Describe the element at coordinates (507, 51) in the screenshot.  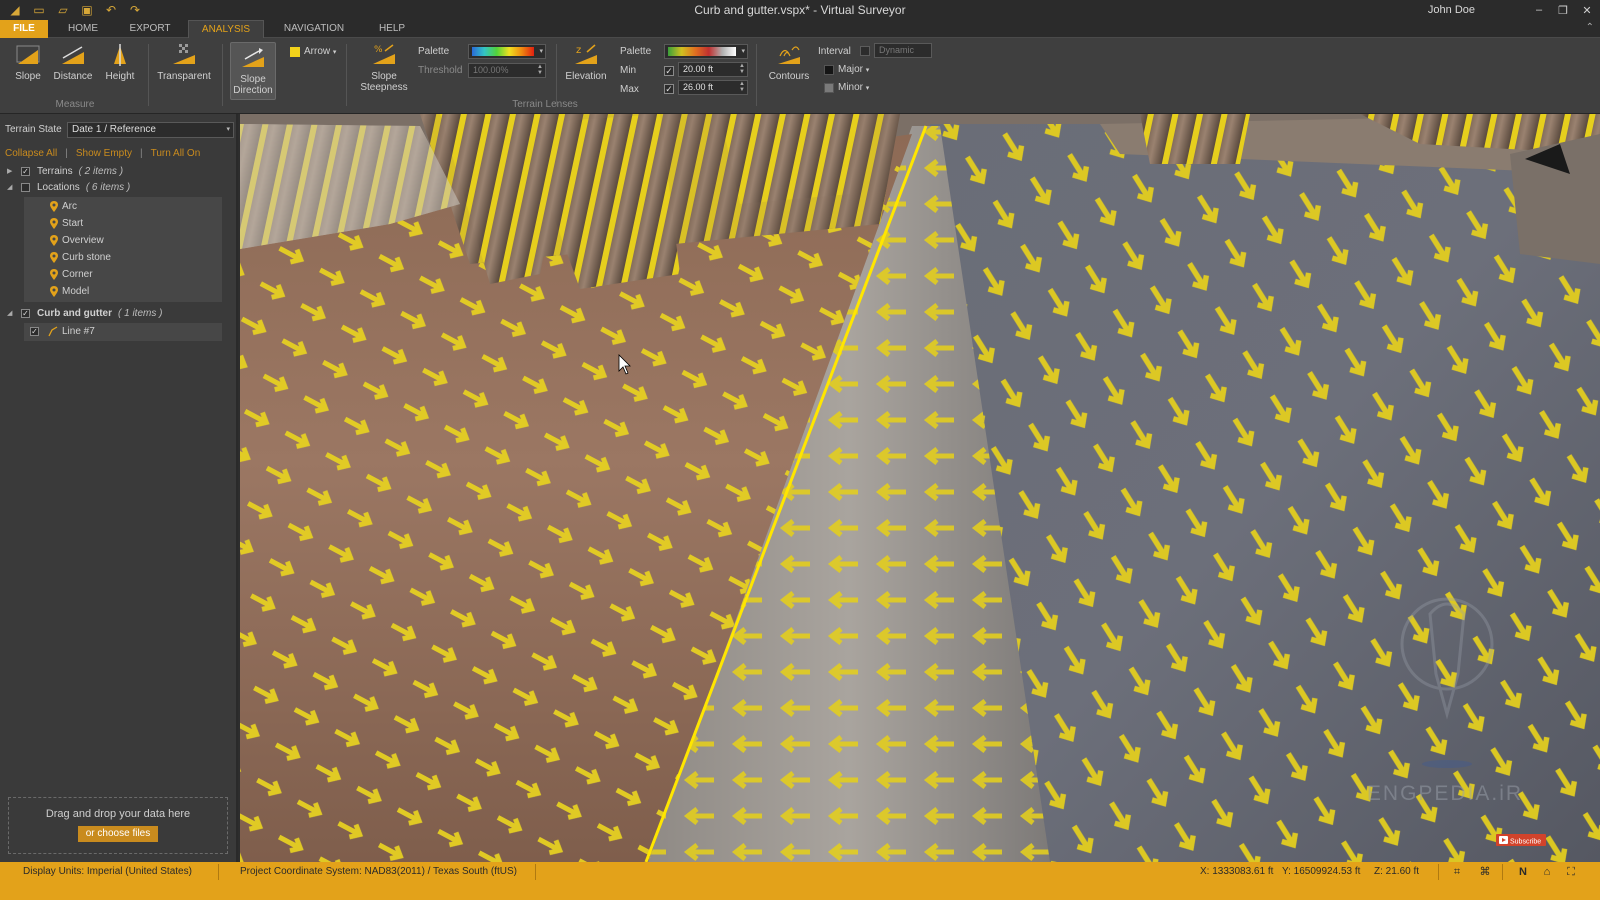
I see `steepness-palette-dropdown: ▾` at that location.